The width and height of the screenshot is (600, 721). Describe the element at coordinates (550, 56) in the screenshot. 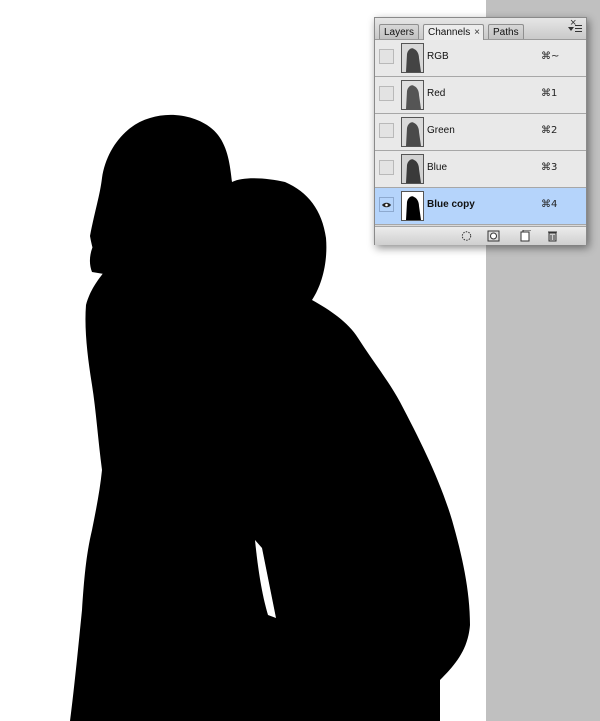

I see `channel-shortcut: ⌘~` at that location.